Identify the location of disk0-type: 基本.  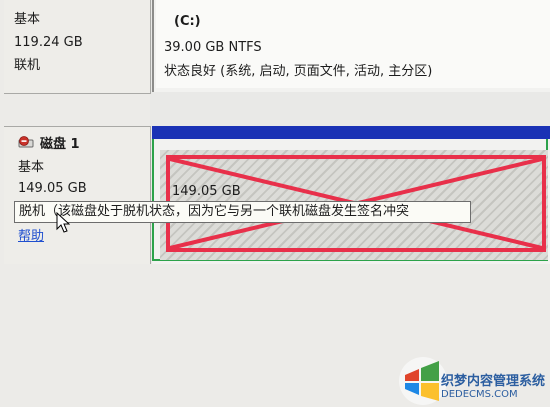
(27, 19).